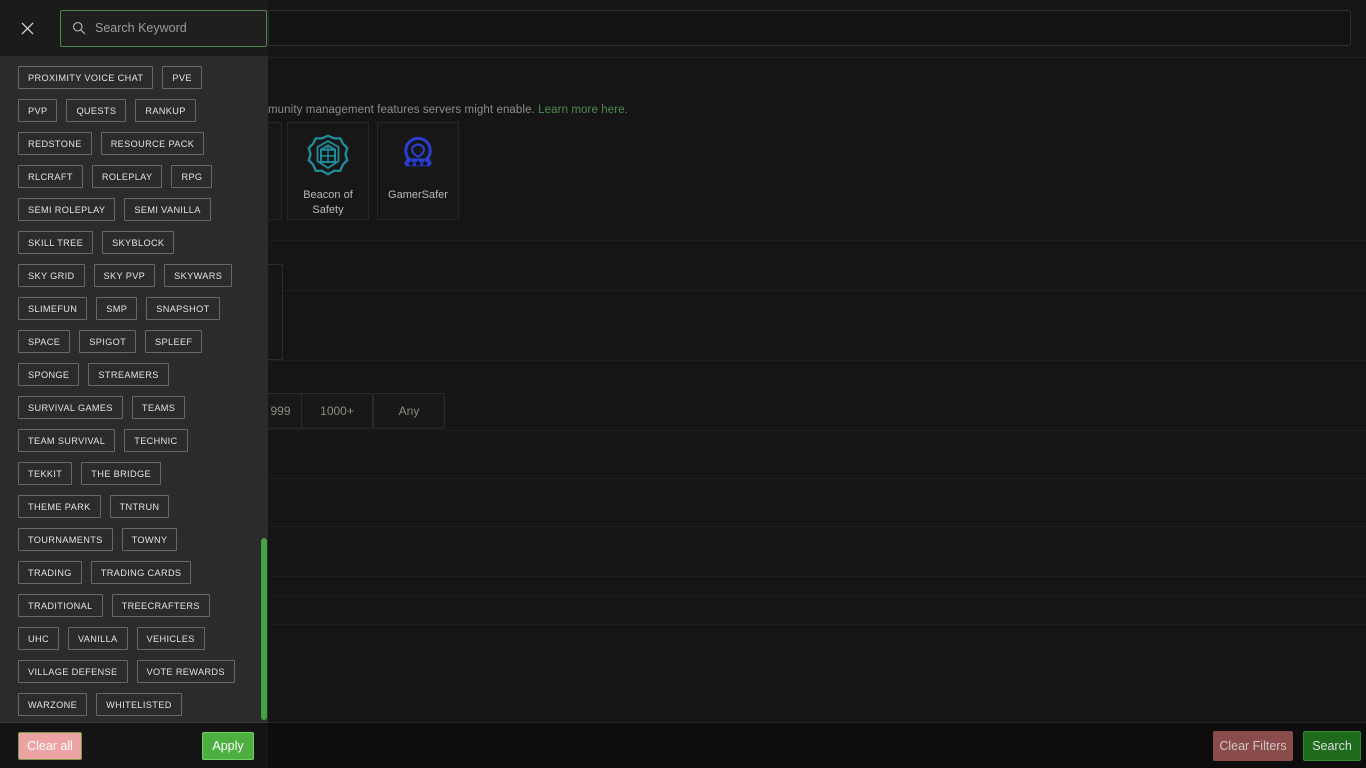 The height and width of the screenshot is (768, 1366). I want to click on scrollbar-track, so click(264, 389).